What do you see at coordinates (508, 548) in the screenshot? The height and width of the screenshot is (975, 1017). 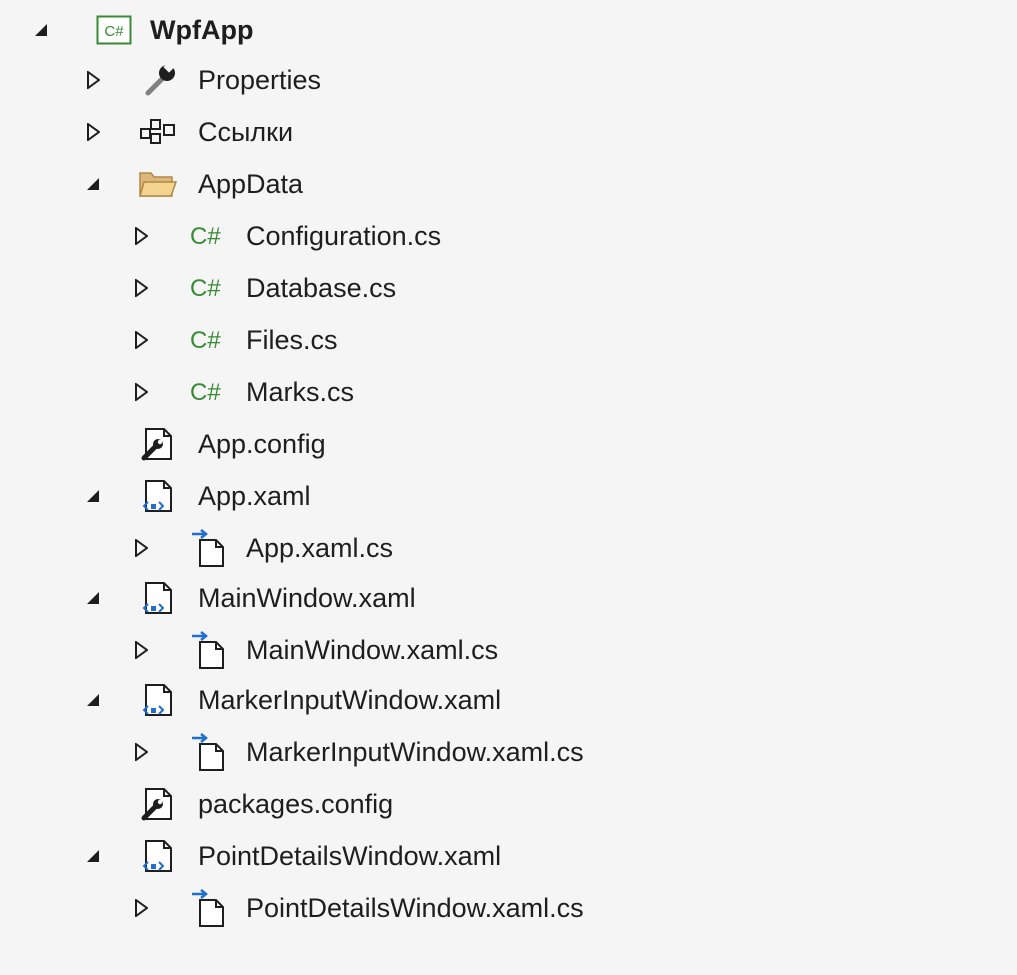 I see `tree-item-app-xaml-cs: App.xaml.cs` at bounding box center [508, 548].